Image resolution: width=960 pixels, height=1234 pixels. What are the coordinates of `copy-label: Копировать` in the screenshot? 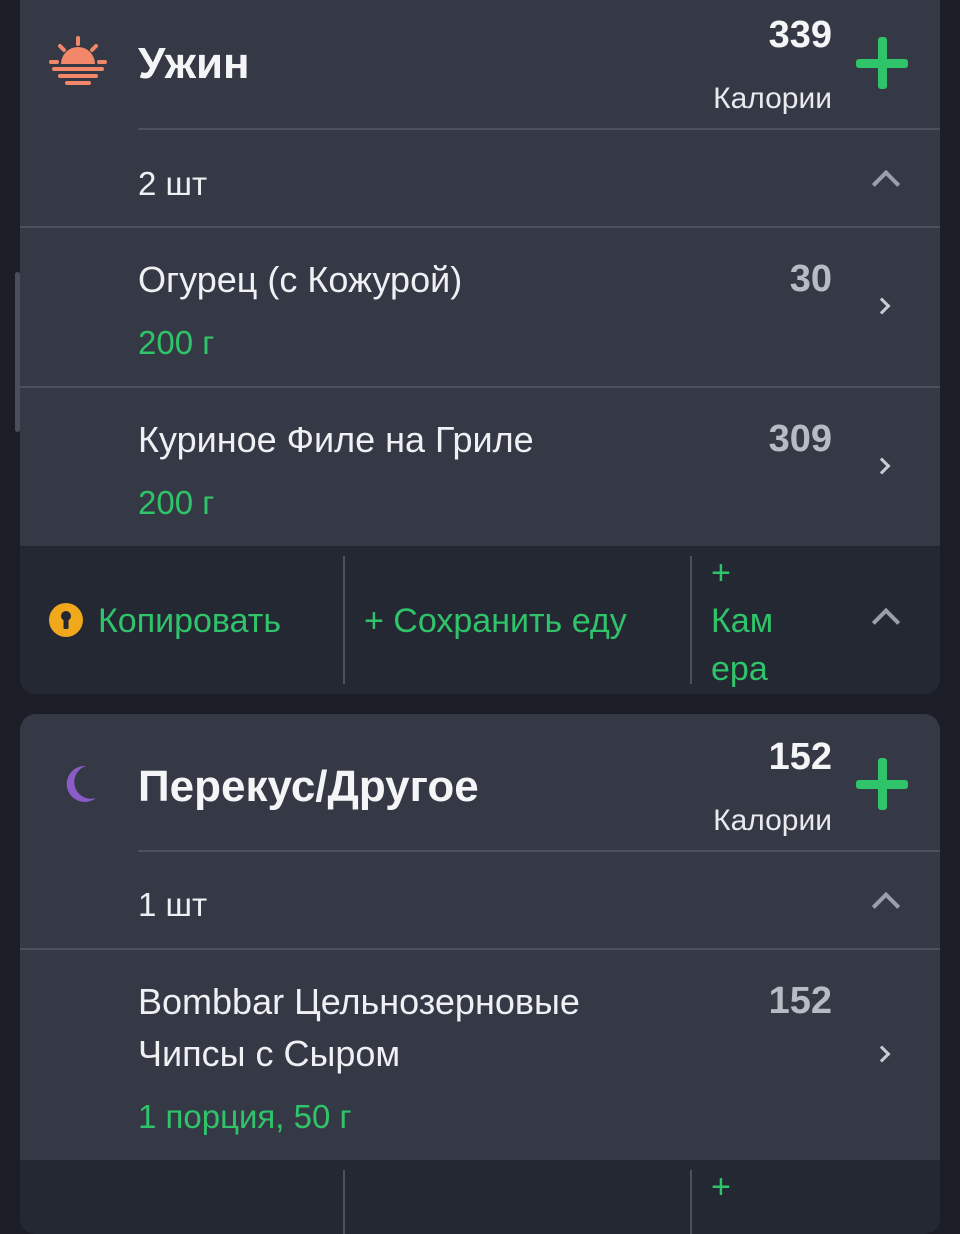 It's located at (190, 621).